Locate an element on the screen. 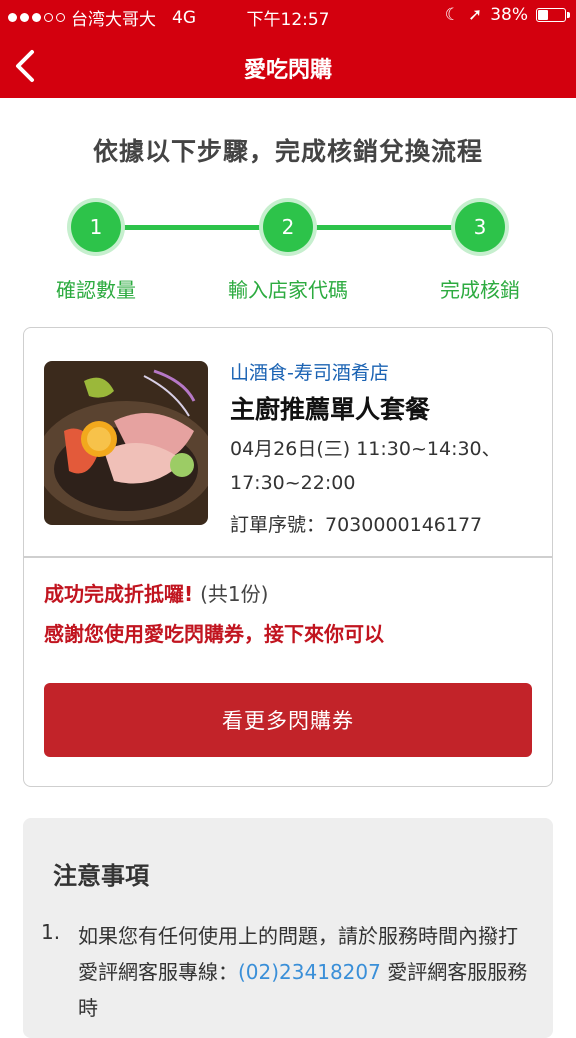  step-3-circle: 3 is located at coordinates (480, 227).